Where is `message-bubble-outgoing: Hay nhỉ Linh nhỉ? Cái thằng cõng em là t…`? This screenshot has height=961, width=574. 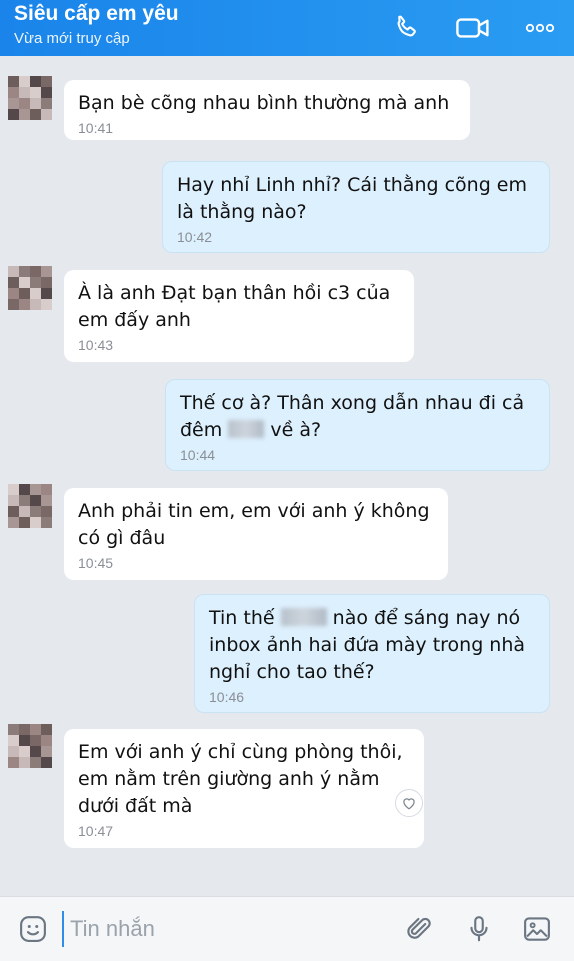
message-bubble-outgoing: Hay nhỉ Linh nhỉ? Cái thằng cõng em là t… is located at coordinates (356, 207).